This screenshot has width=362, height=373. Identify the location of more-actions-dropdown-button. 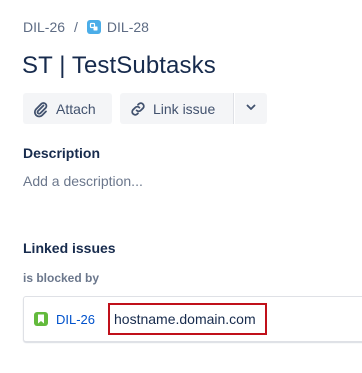
(251, 108).